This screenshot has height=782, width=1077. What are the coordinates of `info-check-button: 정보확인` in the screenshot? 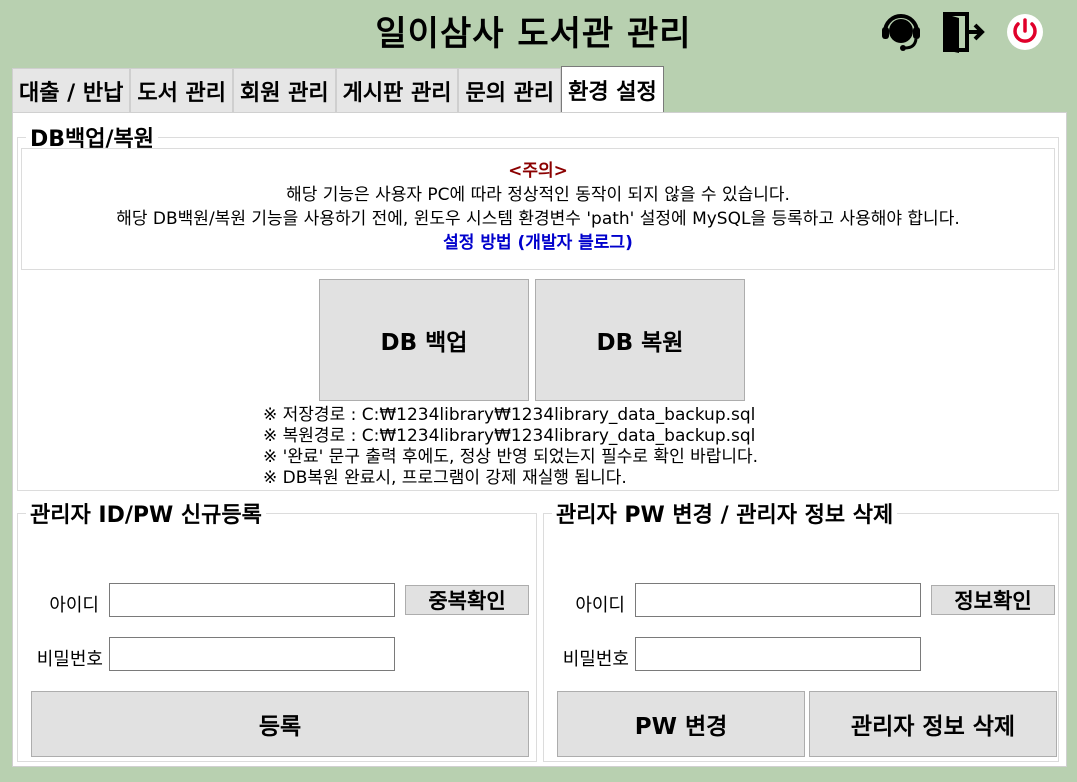 It's located at (993, 600).